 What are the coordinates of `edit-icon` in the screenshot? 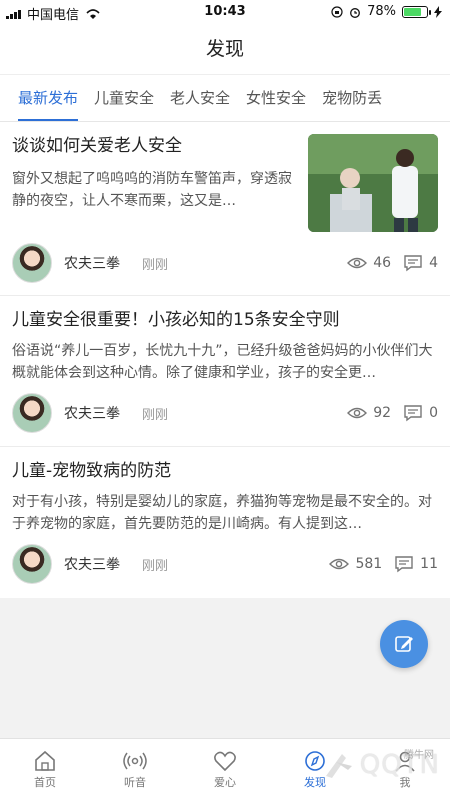 It's located at (404, 644).